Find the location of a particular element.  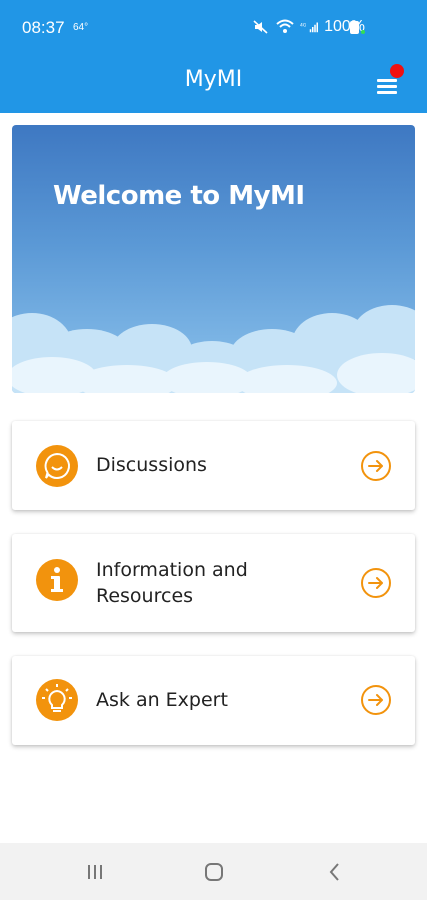

discussions-card: Discussions is located at coordinates (213, 465).